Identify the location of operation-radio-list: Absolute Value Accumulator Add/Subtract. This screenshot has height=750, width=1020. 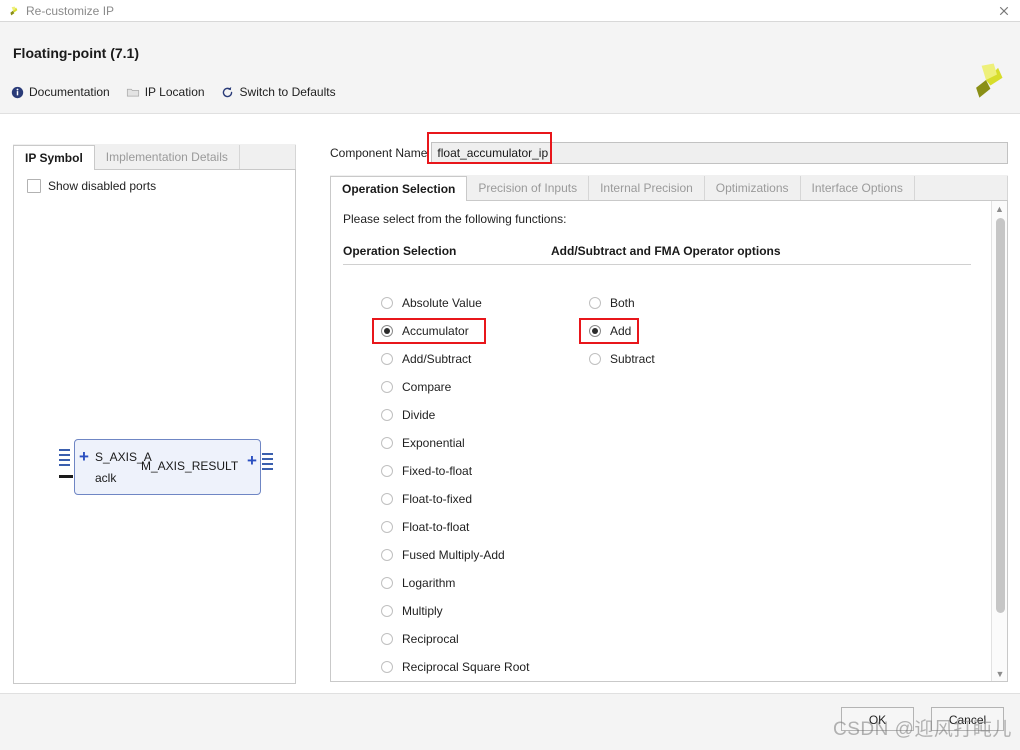
(447, 485).